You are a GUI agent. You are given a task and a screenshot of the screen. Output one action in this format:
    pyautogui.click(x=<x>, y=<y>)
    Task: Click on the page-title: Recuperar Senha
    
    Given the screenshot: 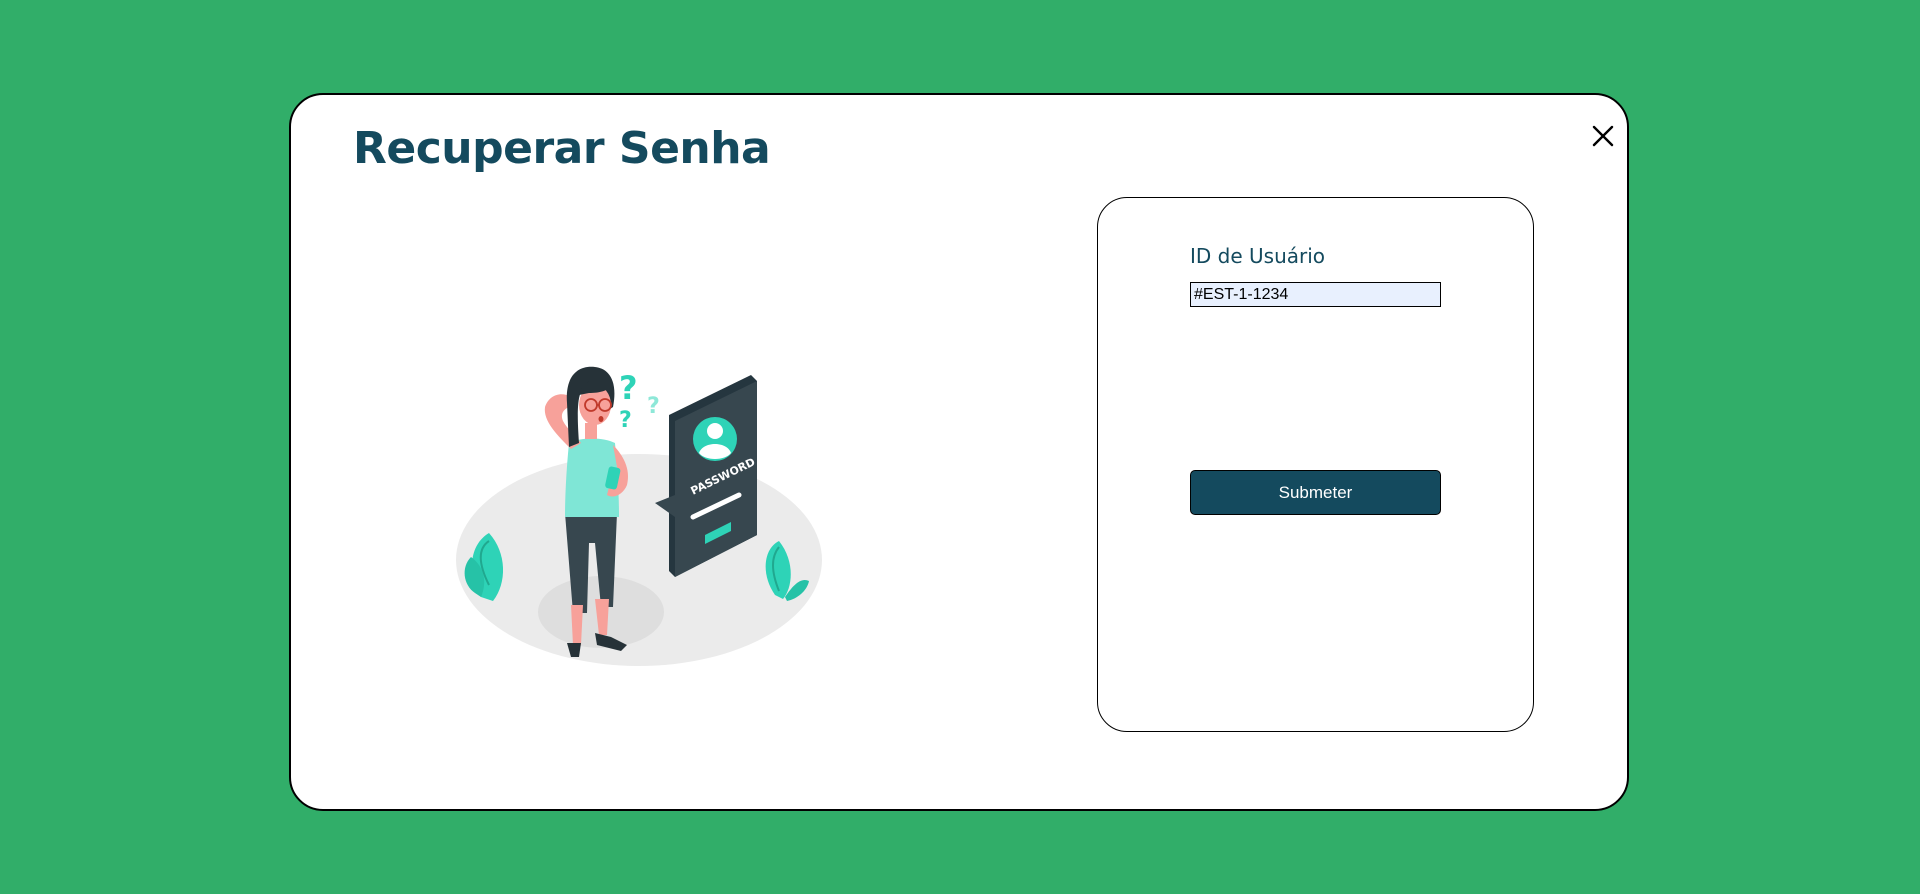 What is the action you would take?
    pyautogui.click(x=562, y=148)
    